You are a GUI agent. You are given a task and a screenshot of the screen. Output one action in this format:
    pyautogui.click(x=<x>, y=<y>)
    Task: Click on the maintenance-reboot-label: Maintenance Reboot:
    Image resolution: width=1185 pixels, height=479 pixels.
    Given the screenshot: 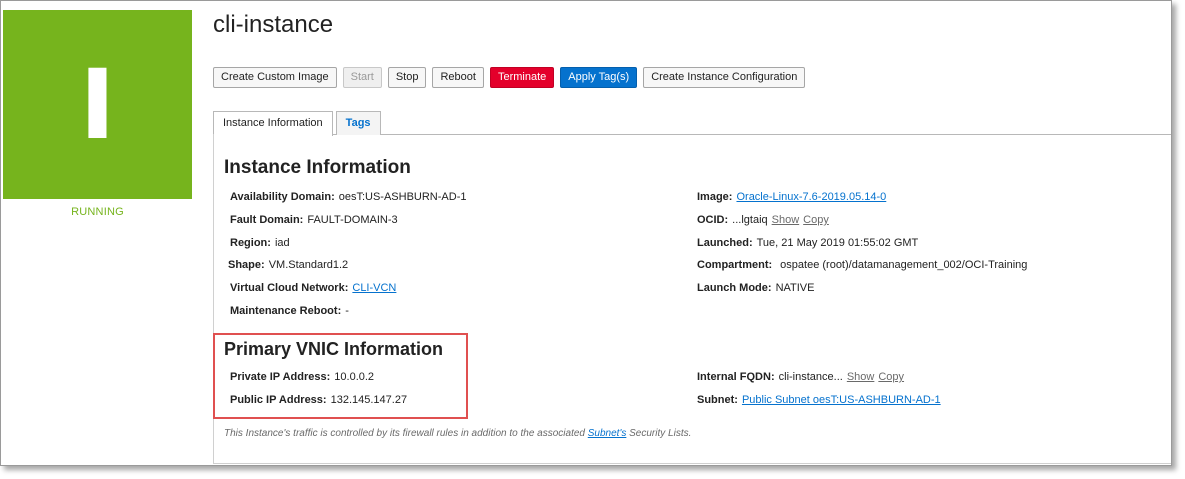 What is the action you would take?
    pyautogui.click(x=286, y=311)
    